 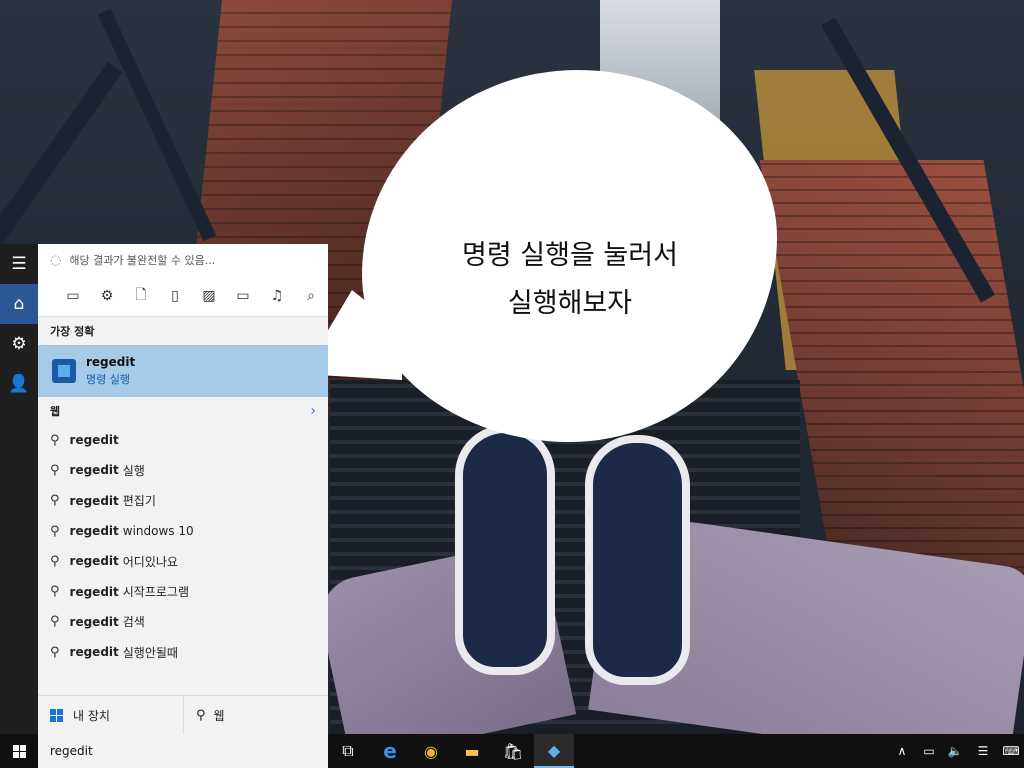 What do you see at coordinates (150, 561) in the screenshot?
I see `suggestion-rest: 어디있나요` at bounding box center [150, 561].